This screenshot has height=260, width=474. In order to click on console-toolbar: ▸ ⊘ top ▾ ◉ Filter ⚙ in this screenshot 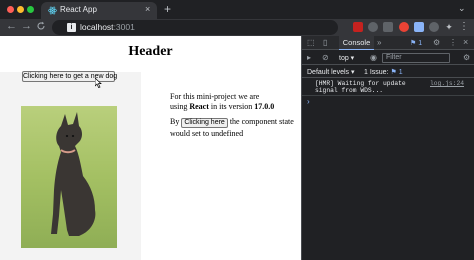, I will do `click(388, 58)`.